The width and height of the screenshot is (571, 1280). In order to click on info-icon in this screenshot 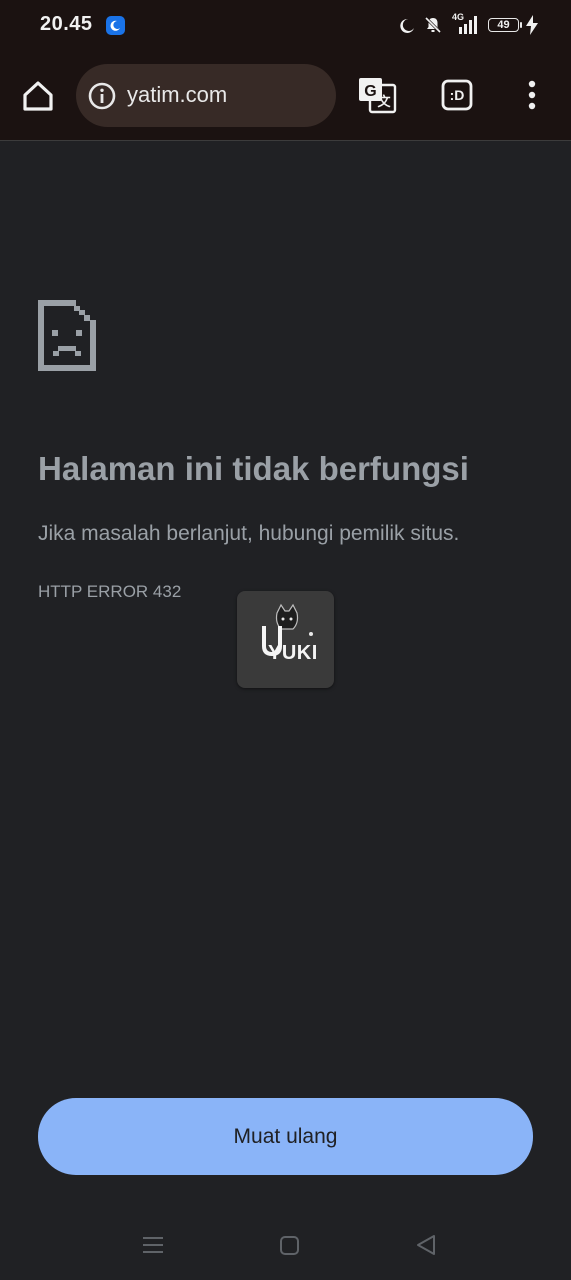, I will do `click(102, 96)`.